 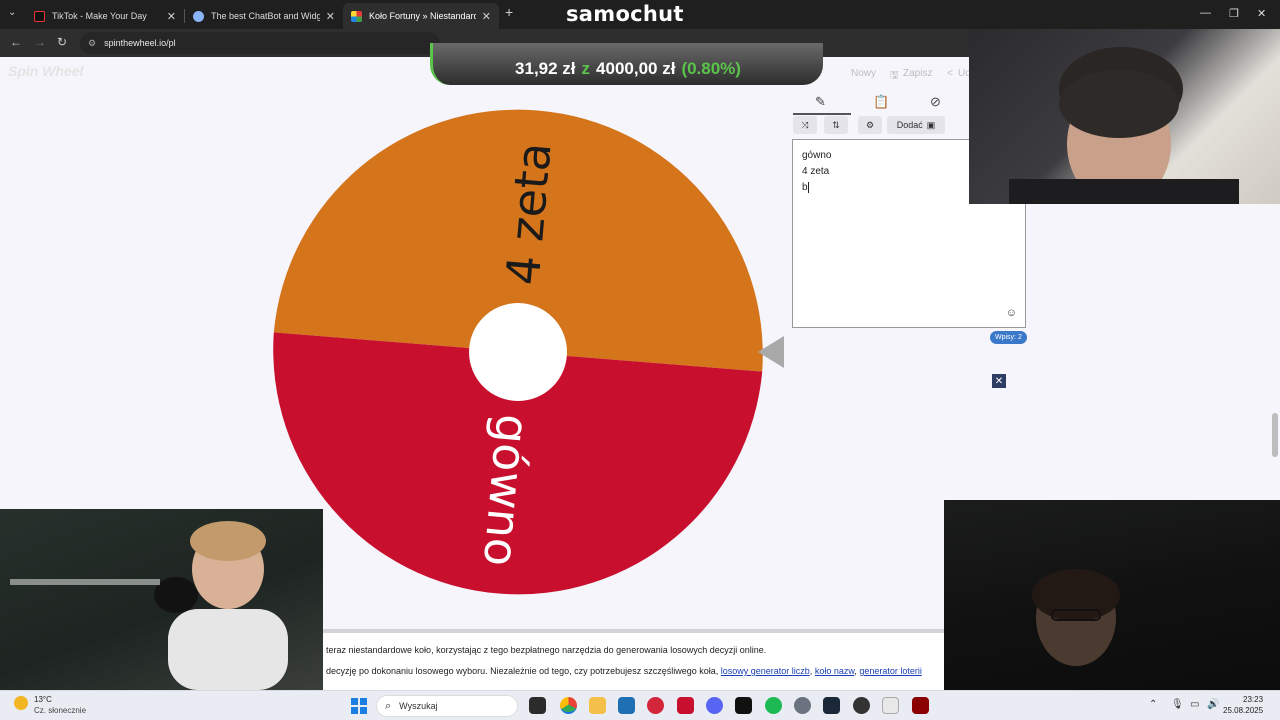 I want to click on close-icon: ✕, so click(x=999, y=381).